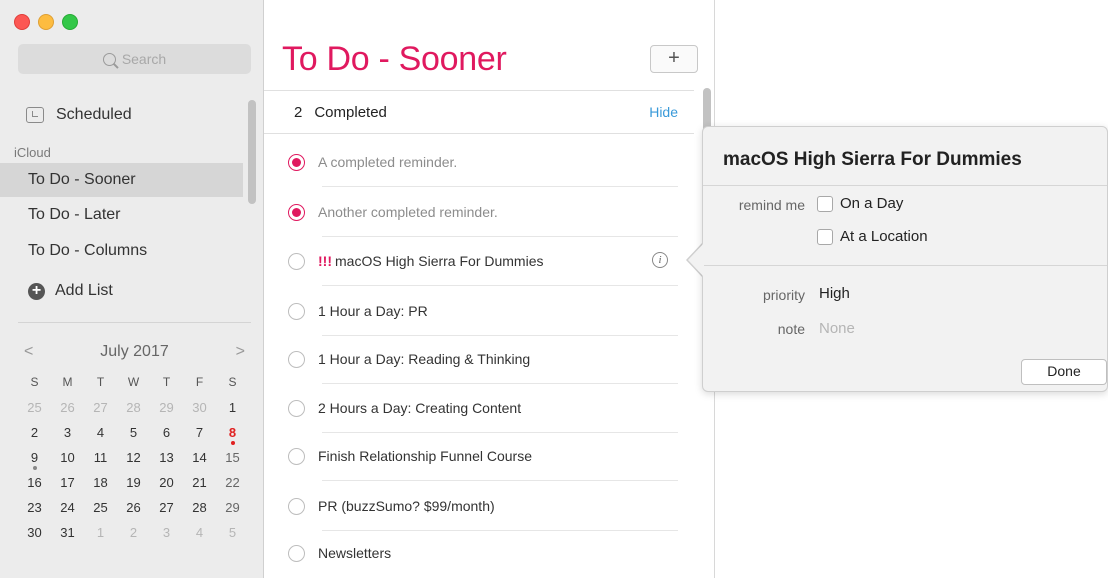  Describe the element at coordinates (88, 250) in the screenshot. I see `sidebar-item-label: To Do - Columns` at that location.